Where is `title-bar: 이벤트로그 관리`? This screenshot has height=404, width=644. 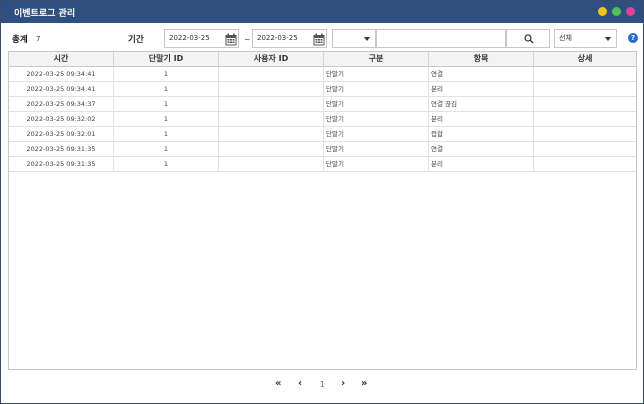
title-bar: 이벤트로그 관리 is located at coordinates (322, 12).